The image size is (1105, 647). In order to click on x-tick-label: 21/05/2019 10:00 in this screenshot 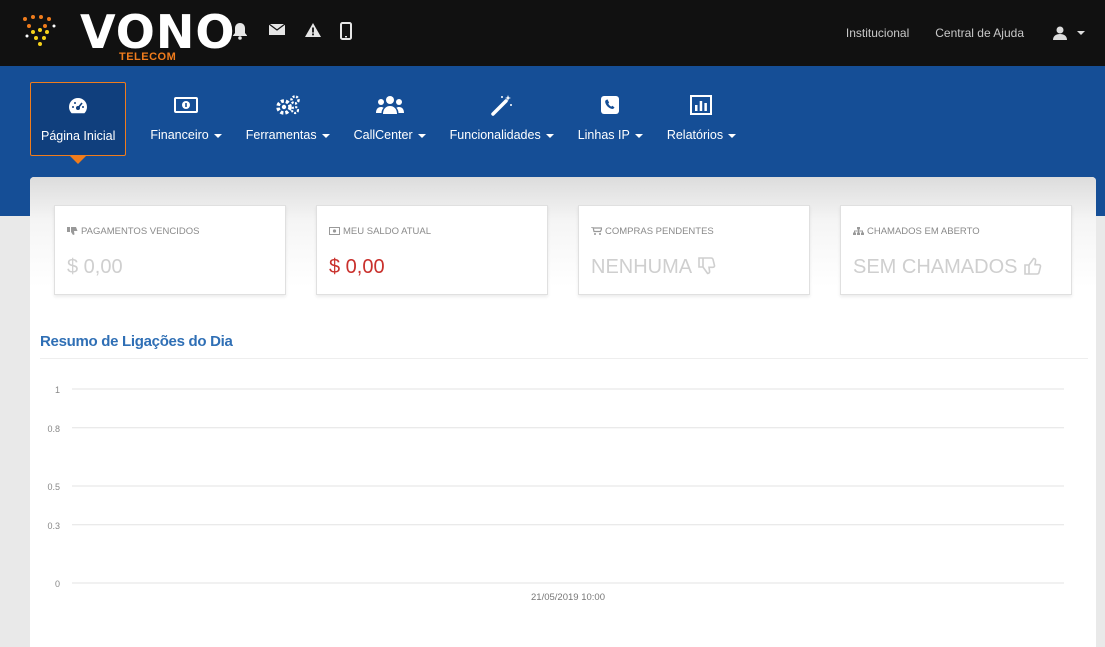, I will do `click(568, 597)`.